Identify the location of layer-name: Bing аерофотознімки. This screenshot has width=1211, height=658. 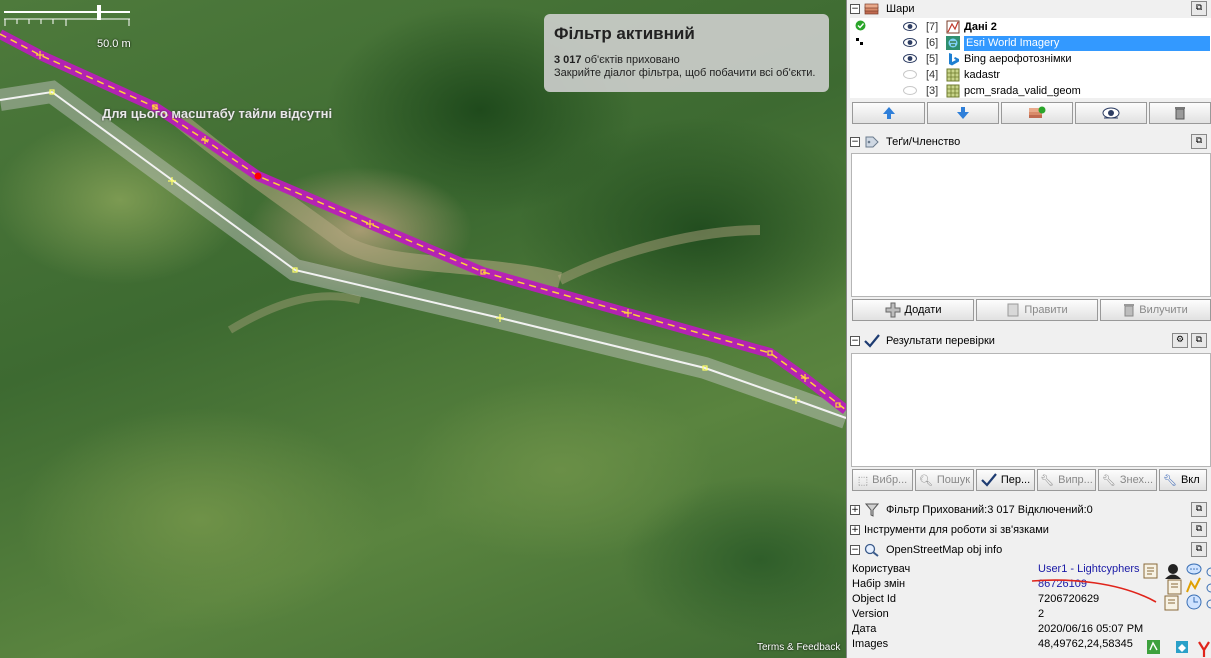
(1018, 58).